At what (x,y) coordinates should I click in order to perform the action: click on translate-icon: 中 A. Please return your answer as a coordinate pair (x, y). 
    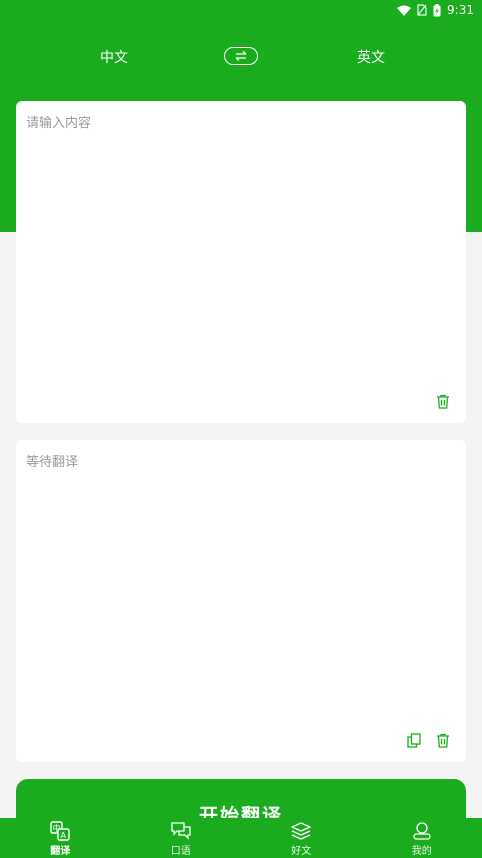
    Looking at the image, I should click on (60, 831).